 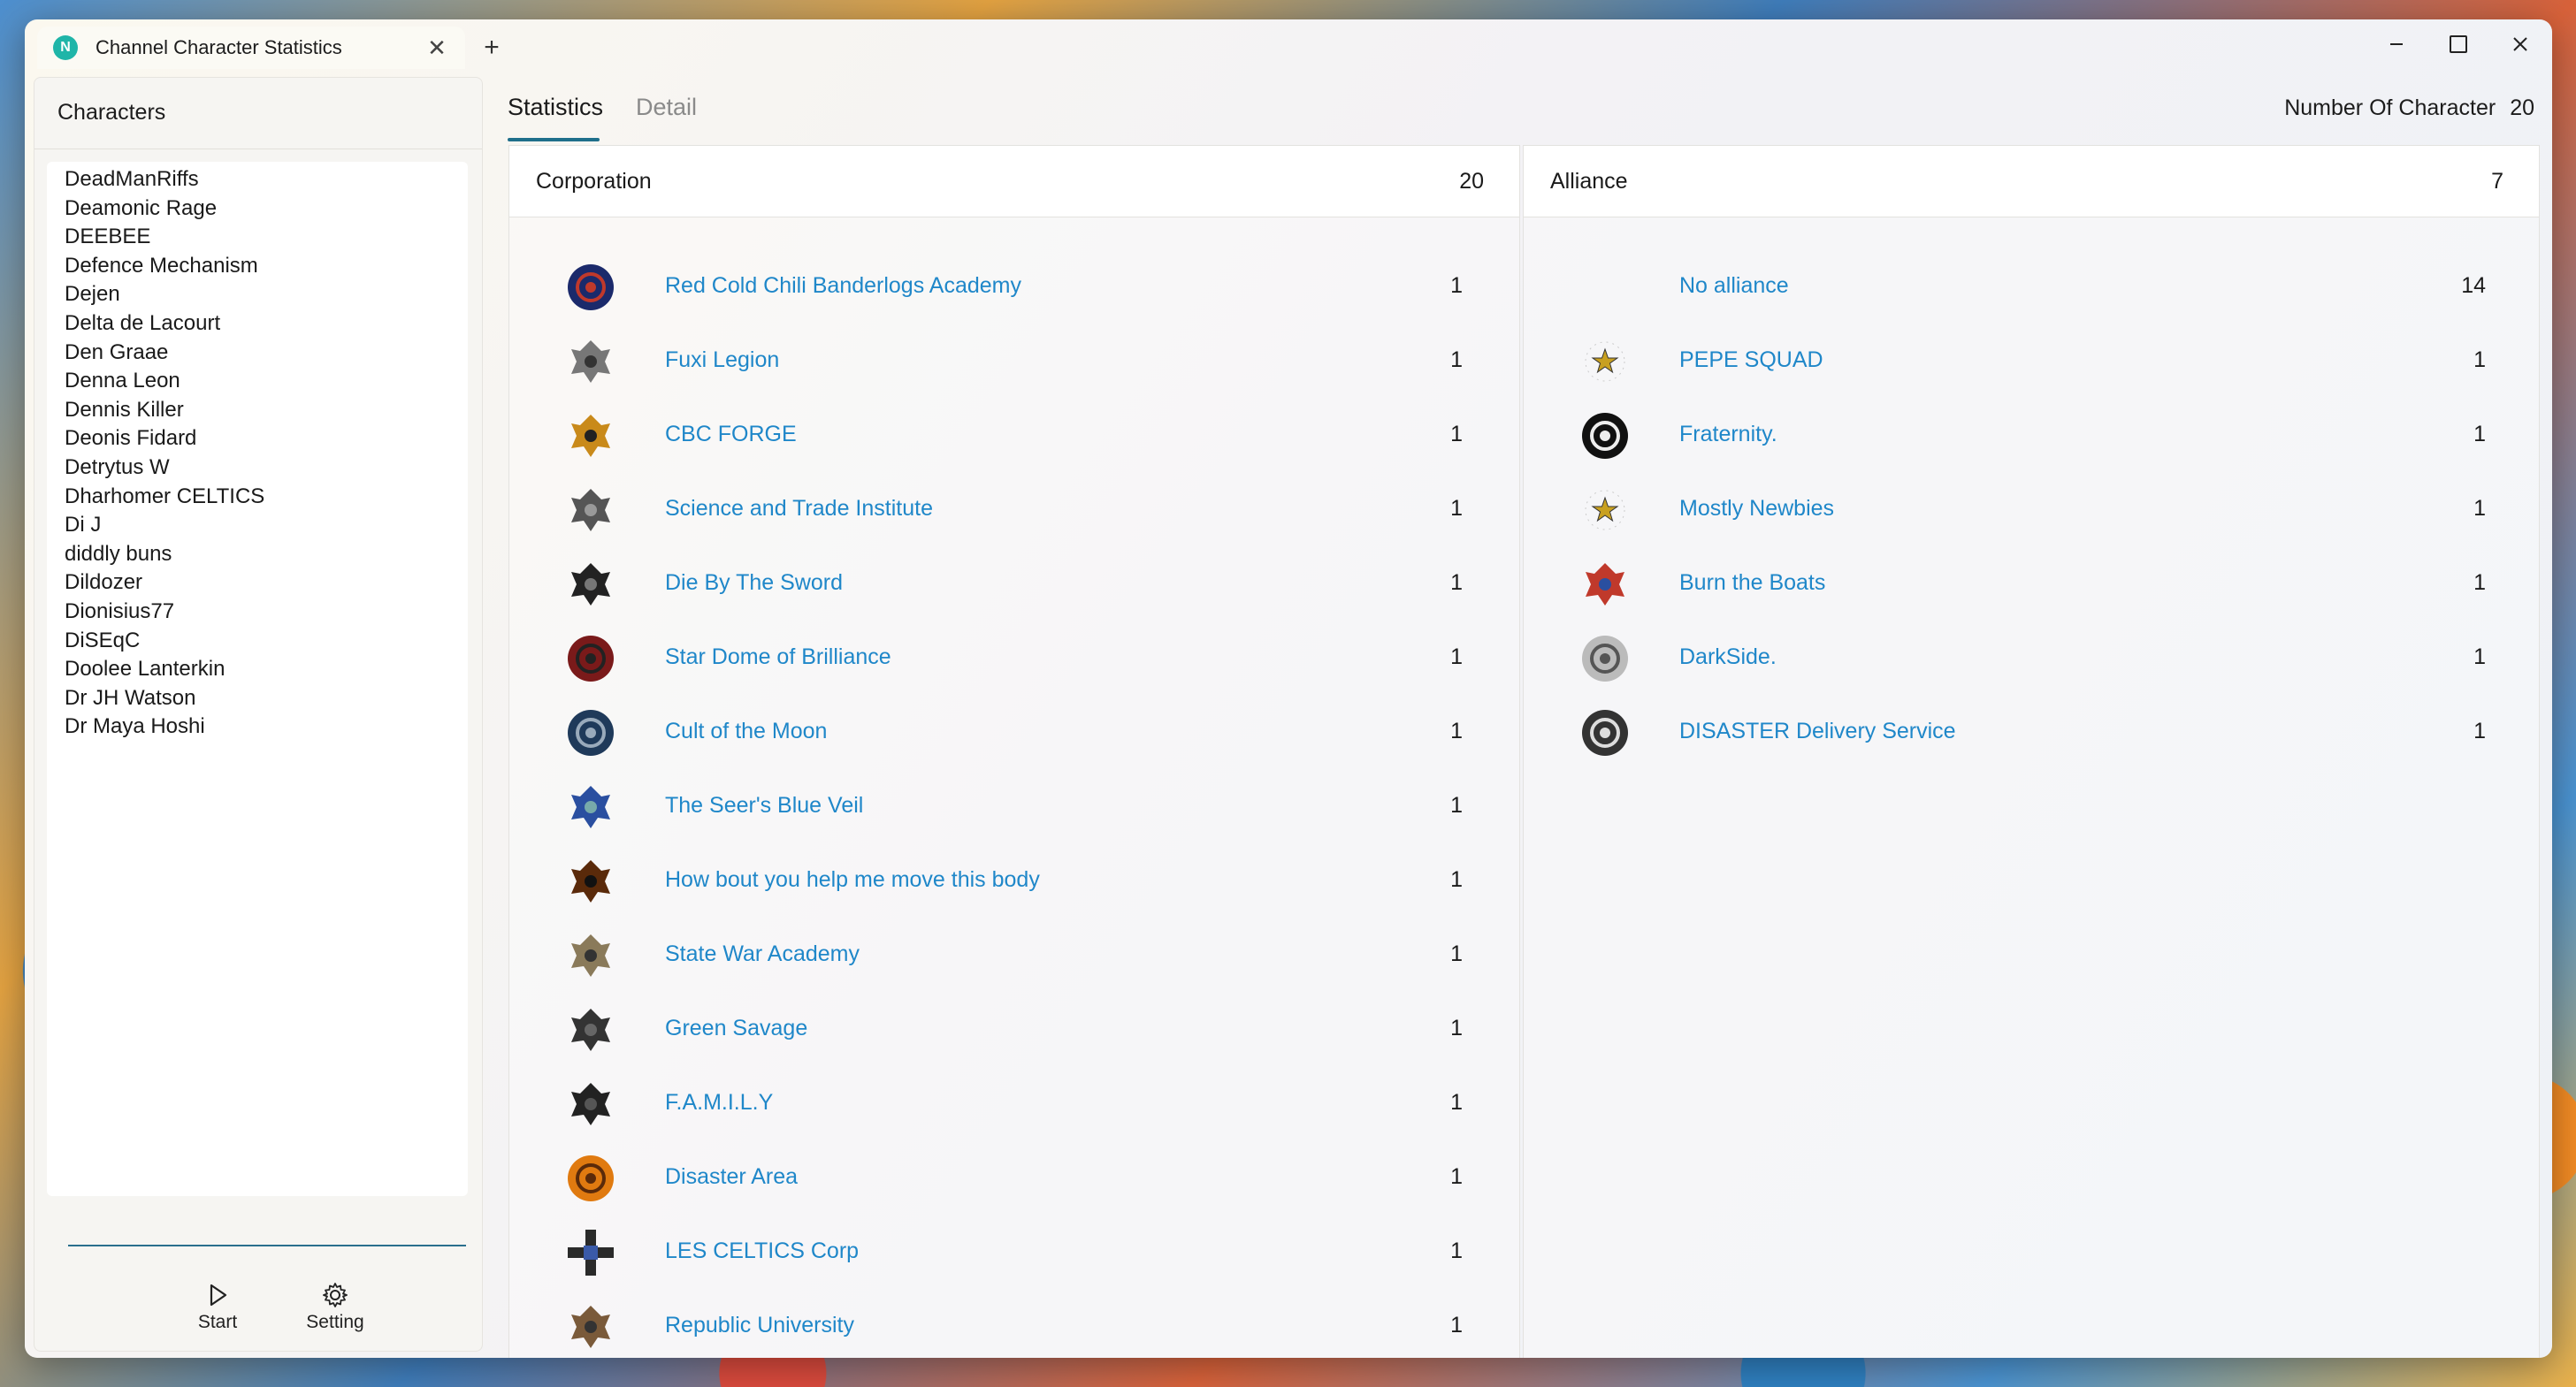 What do you see at coordinates (590, 956) in the screenshot?
I see `corp-logo-swa-icon` at bounding box center [590, 956].